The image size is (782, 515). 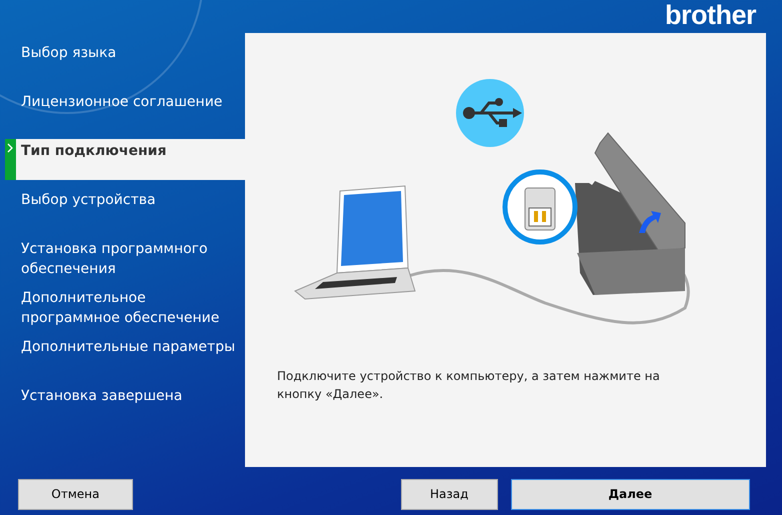 I want to click on step-label: Выбор устройства, so click(x=88, y=200).